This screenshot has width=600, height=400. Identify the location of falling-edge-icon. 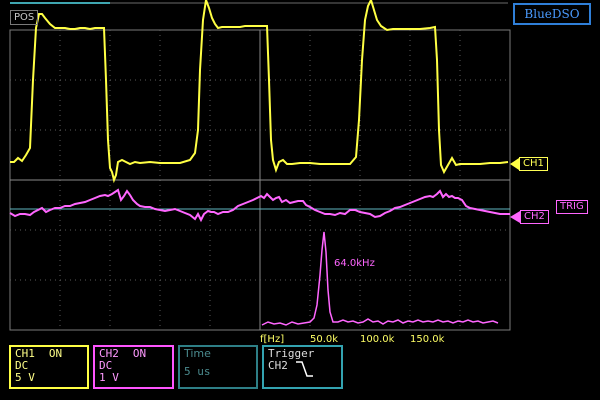
(304, 369).